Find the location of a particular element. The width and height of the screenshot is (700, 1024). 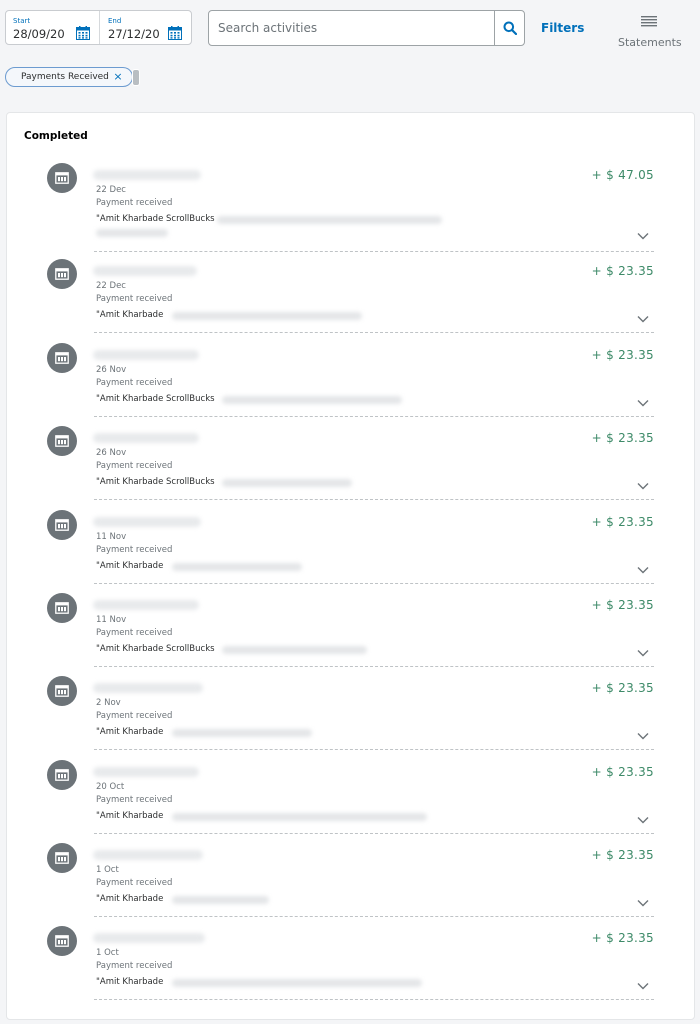

search-box is located at coordinates (366, 28).